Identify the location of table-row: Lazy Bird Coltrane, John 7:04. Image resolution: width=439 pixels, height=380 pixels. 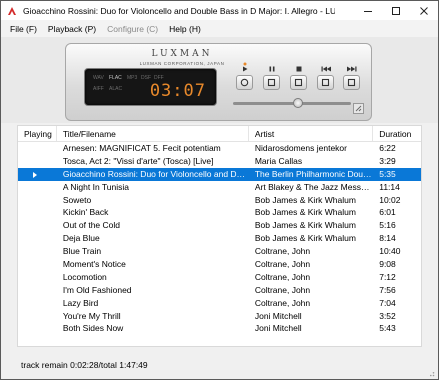
(219, 303).